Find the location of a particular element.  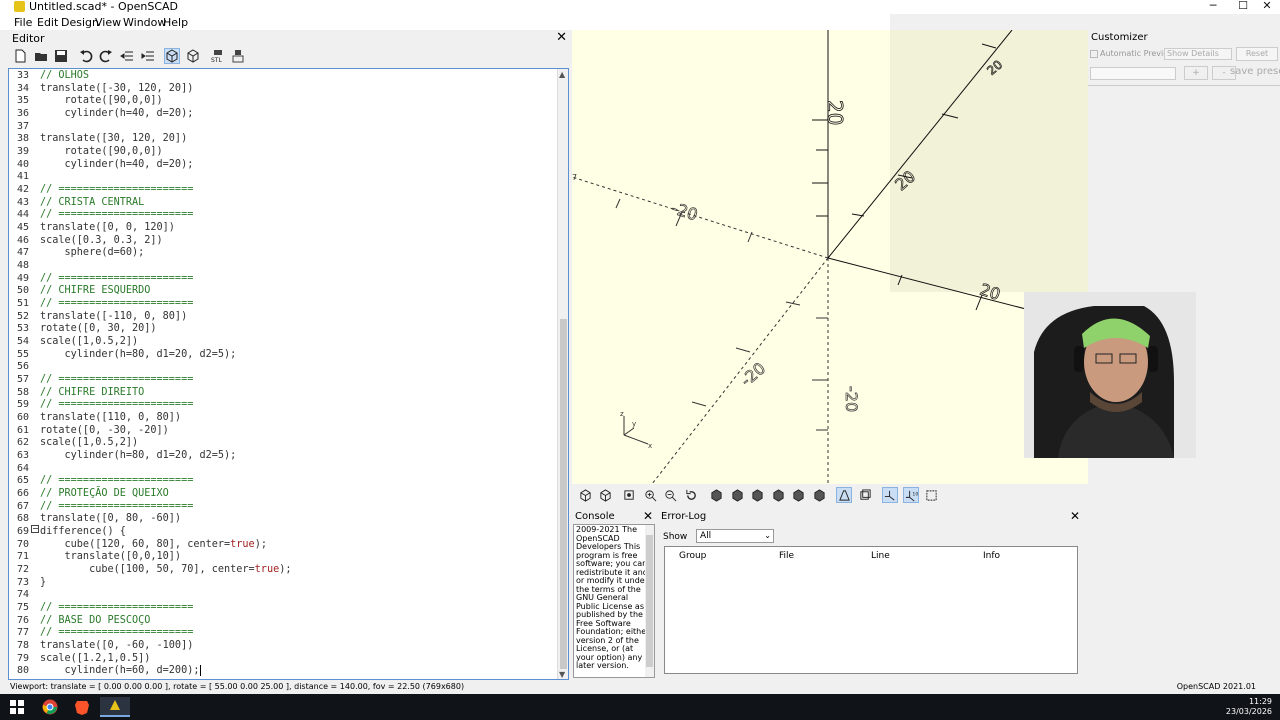

orthogonal-icon is located at coordinates (865, 495).